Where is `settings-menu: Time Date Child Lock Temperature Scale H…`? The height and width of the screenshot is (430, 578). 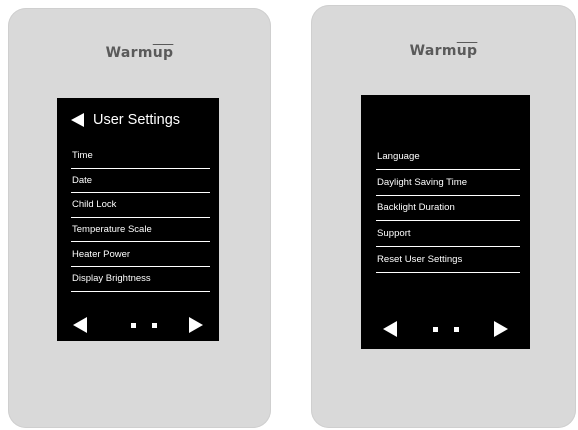
settings-menu: Time Date Child Lock Temperature Scale H… is located at coordinates (140, 218).